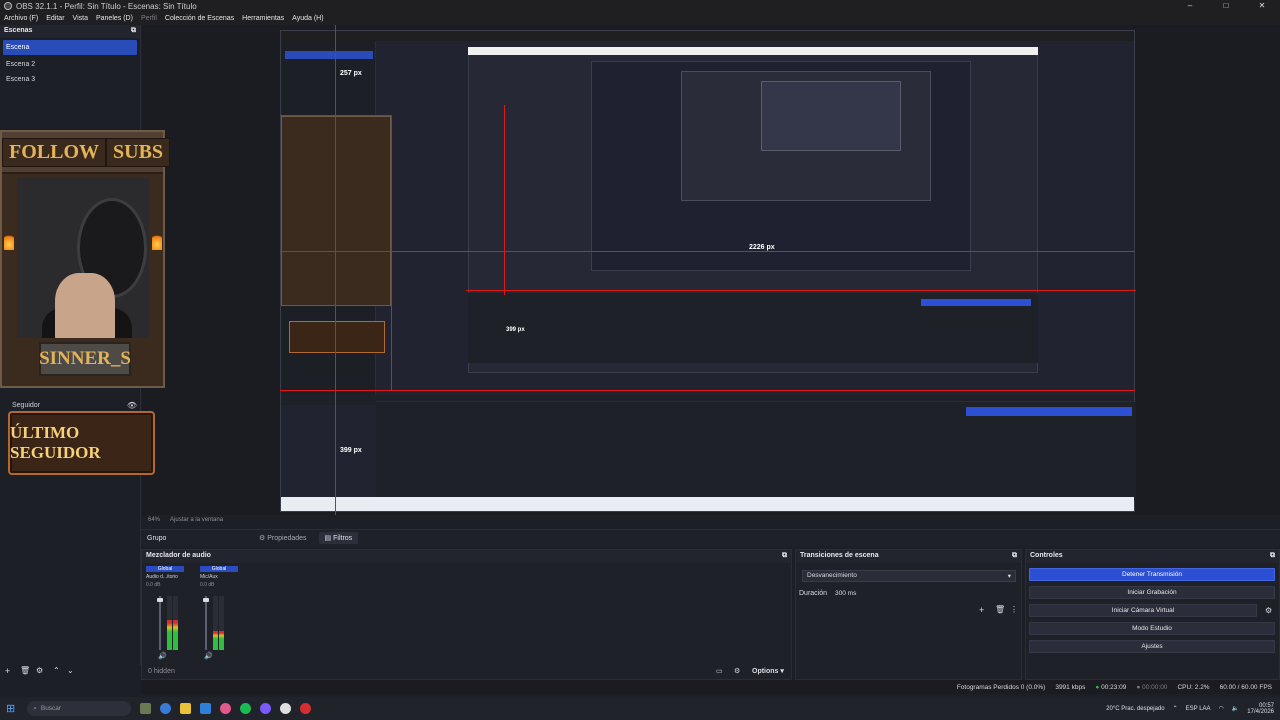 This screenshot has width=1280, height=720. I want to click on obs-taskbar-icon, so click(286, 708).